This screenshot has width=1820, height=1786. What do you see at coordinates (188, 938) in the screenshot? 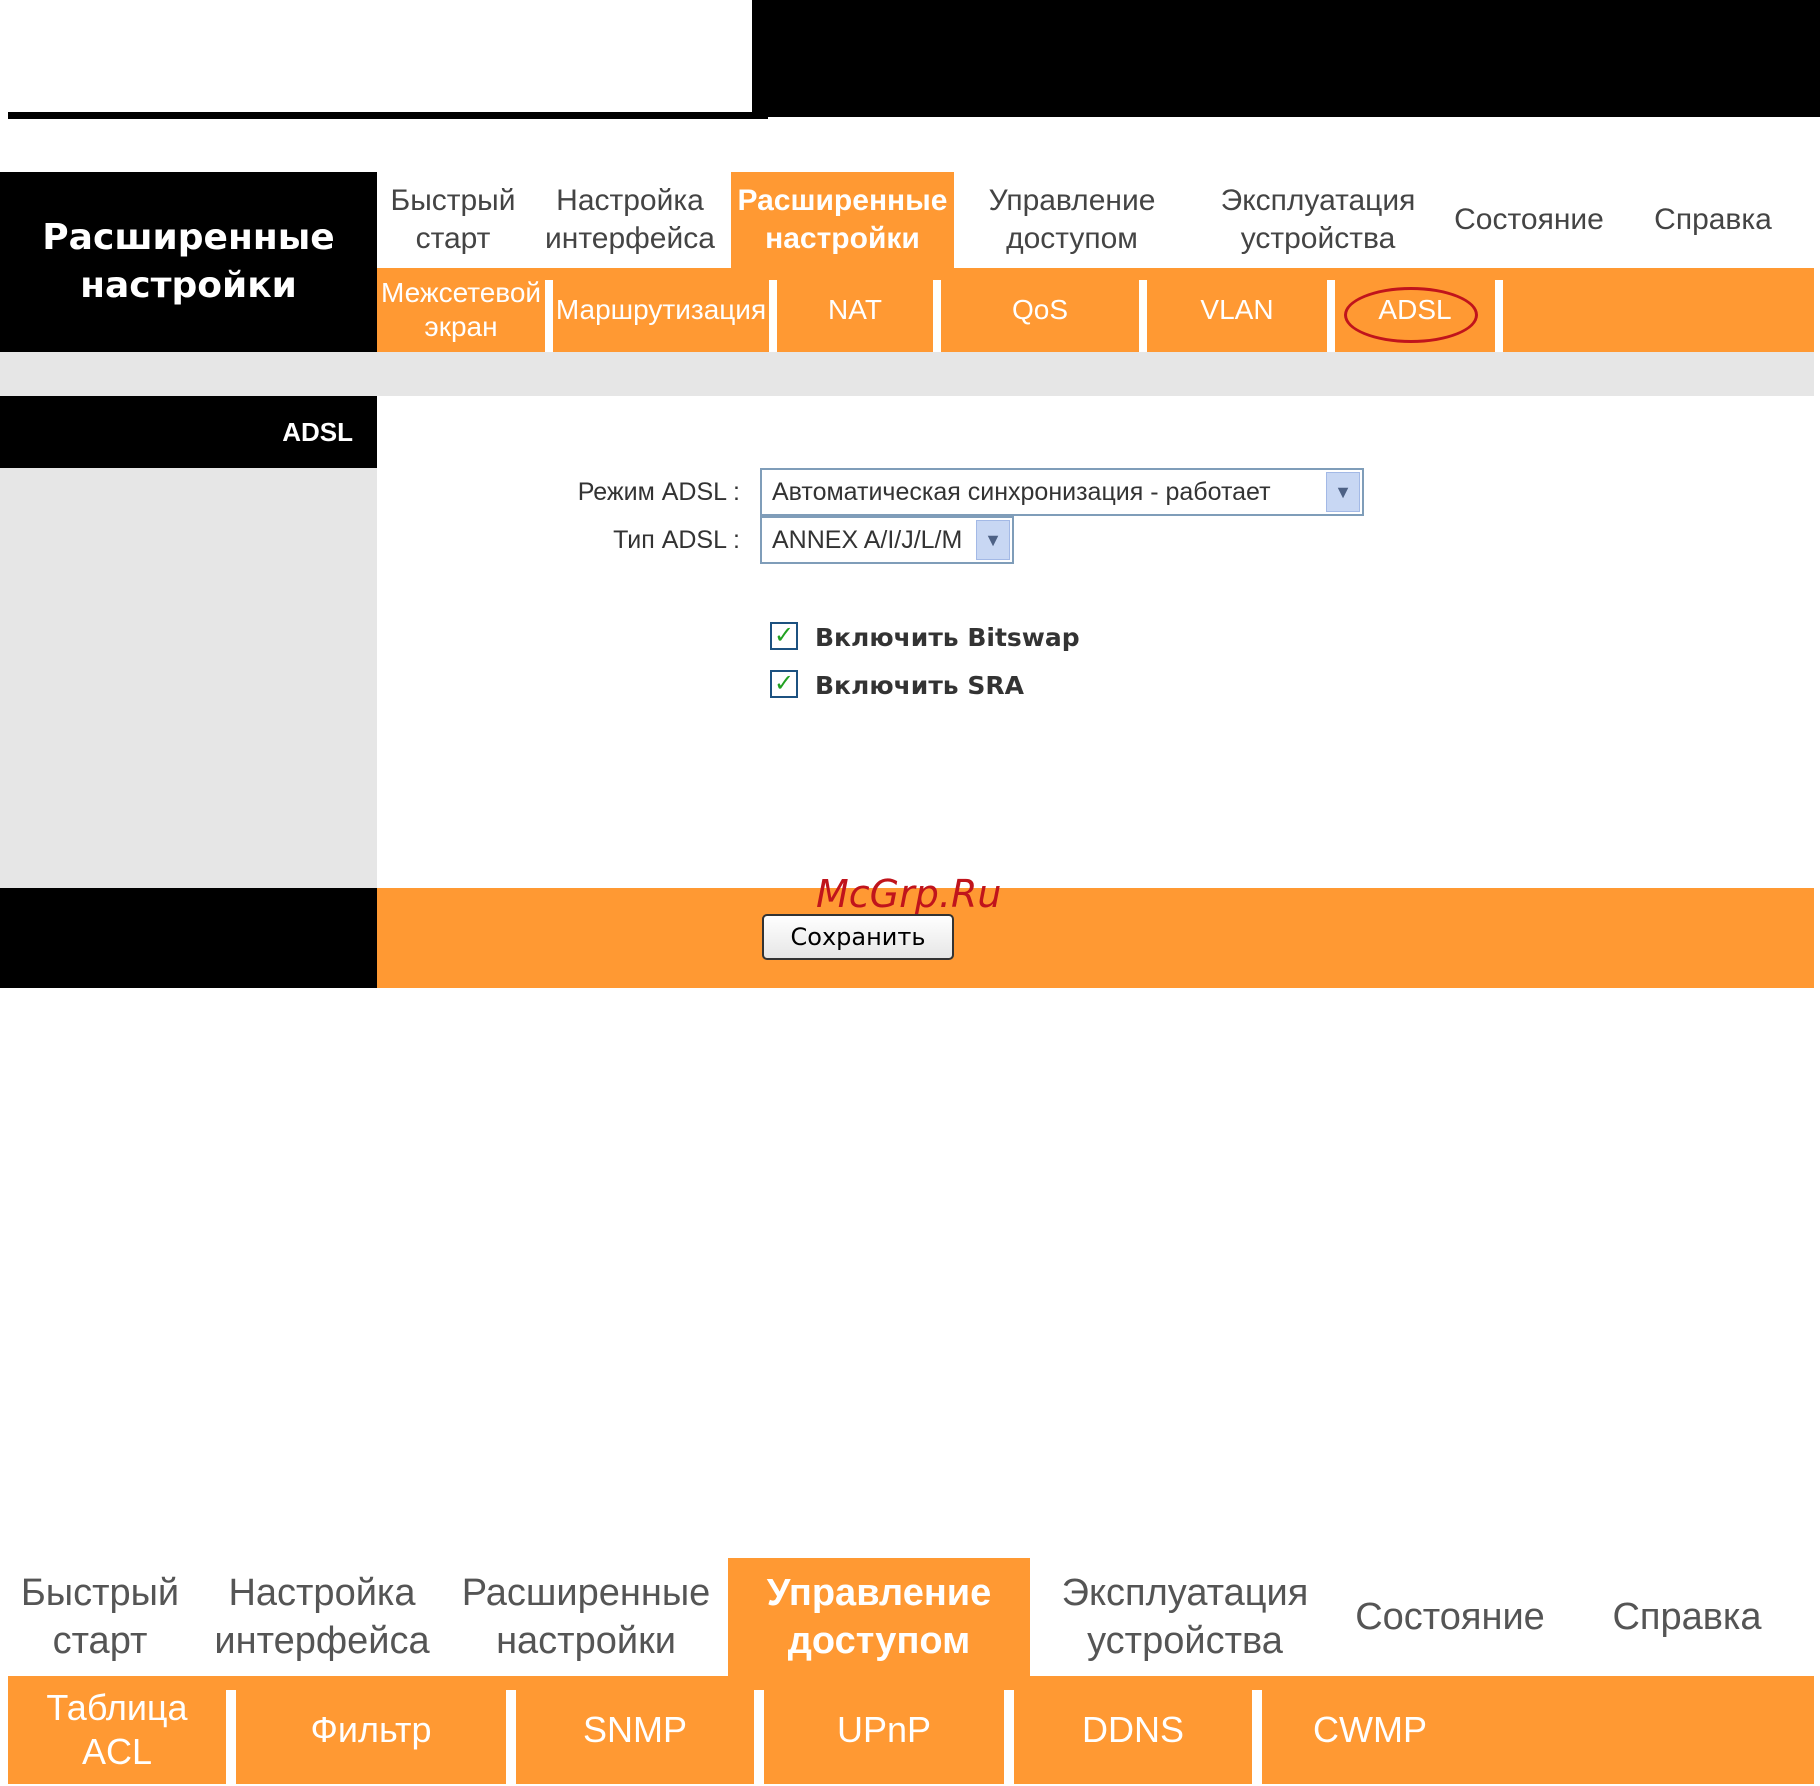
I see `footer-left` at bounding box center [188, 938].